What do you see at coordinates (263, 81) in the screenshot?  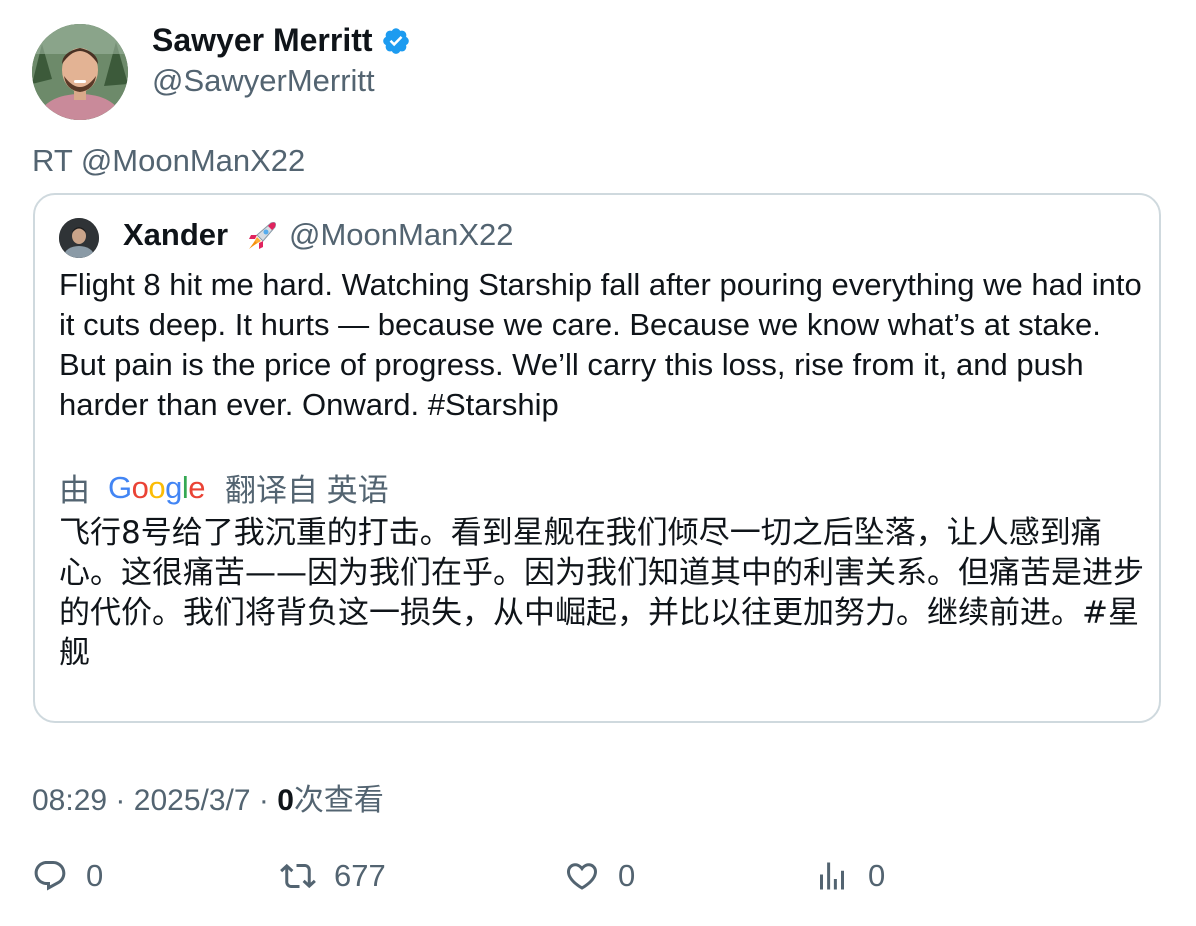 I see `author-handle: @SawyerMerritt` at bounding box center [263, 81].